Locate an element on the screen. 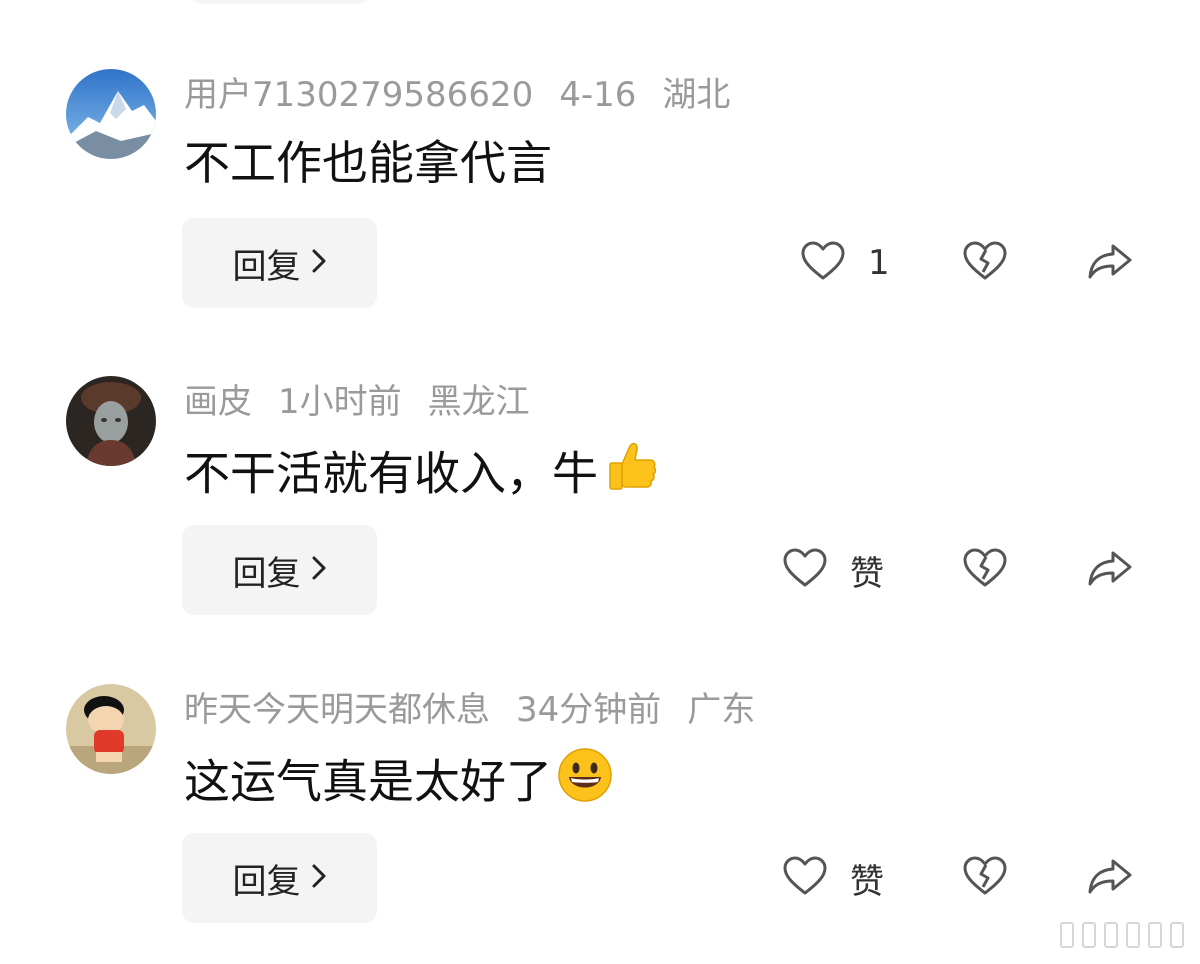 This screenshot has height=964, width=1200. portrait-avatar-image is located at coordinates (111, 421).